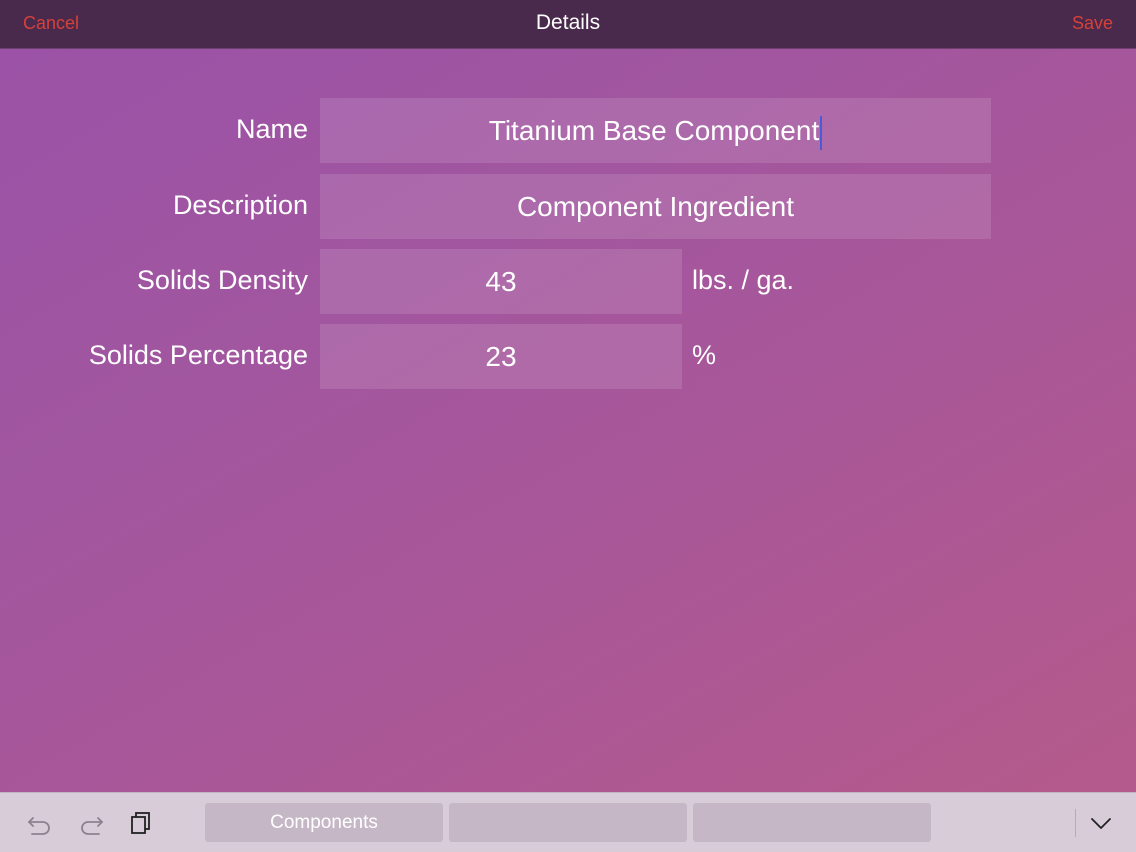 This screenshot has width=1136, height=852. What do you see at coordinates (324, 822) in the screenshot?
I see `components-tab: Components` at bounding box center [324, 822].